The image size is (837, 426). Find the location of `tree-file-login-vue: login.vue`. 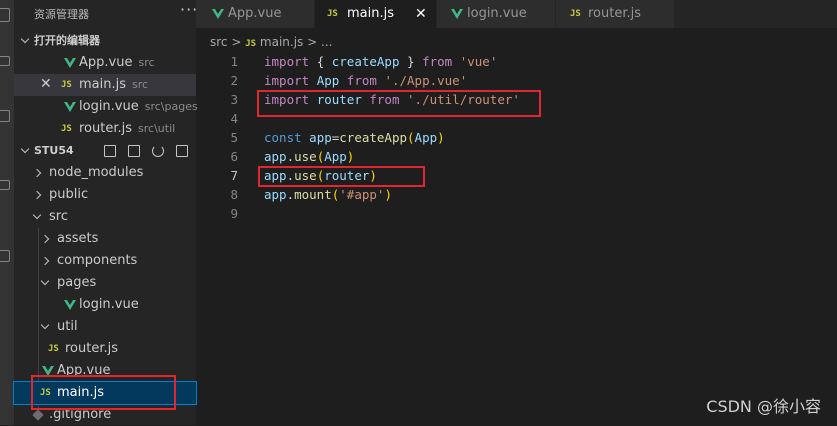

tree-file-login-vue: login.vue is located at coordinates (105, 305).